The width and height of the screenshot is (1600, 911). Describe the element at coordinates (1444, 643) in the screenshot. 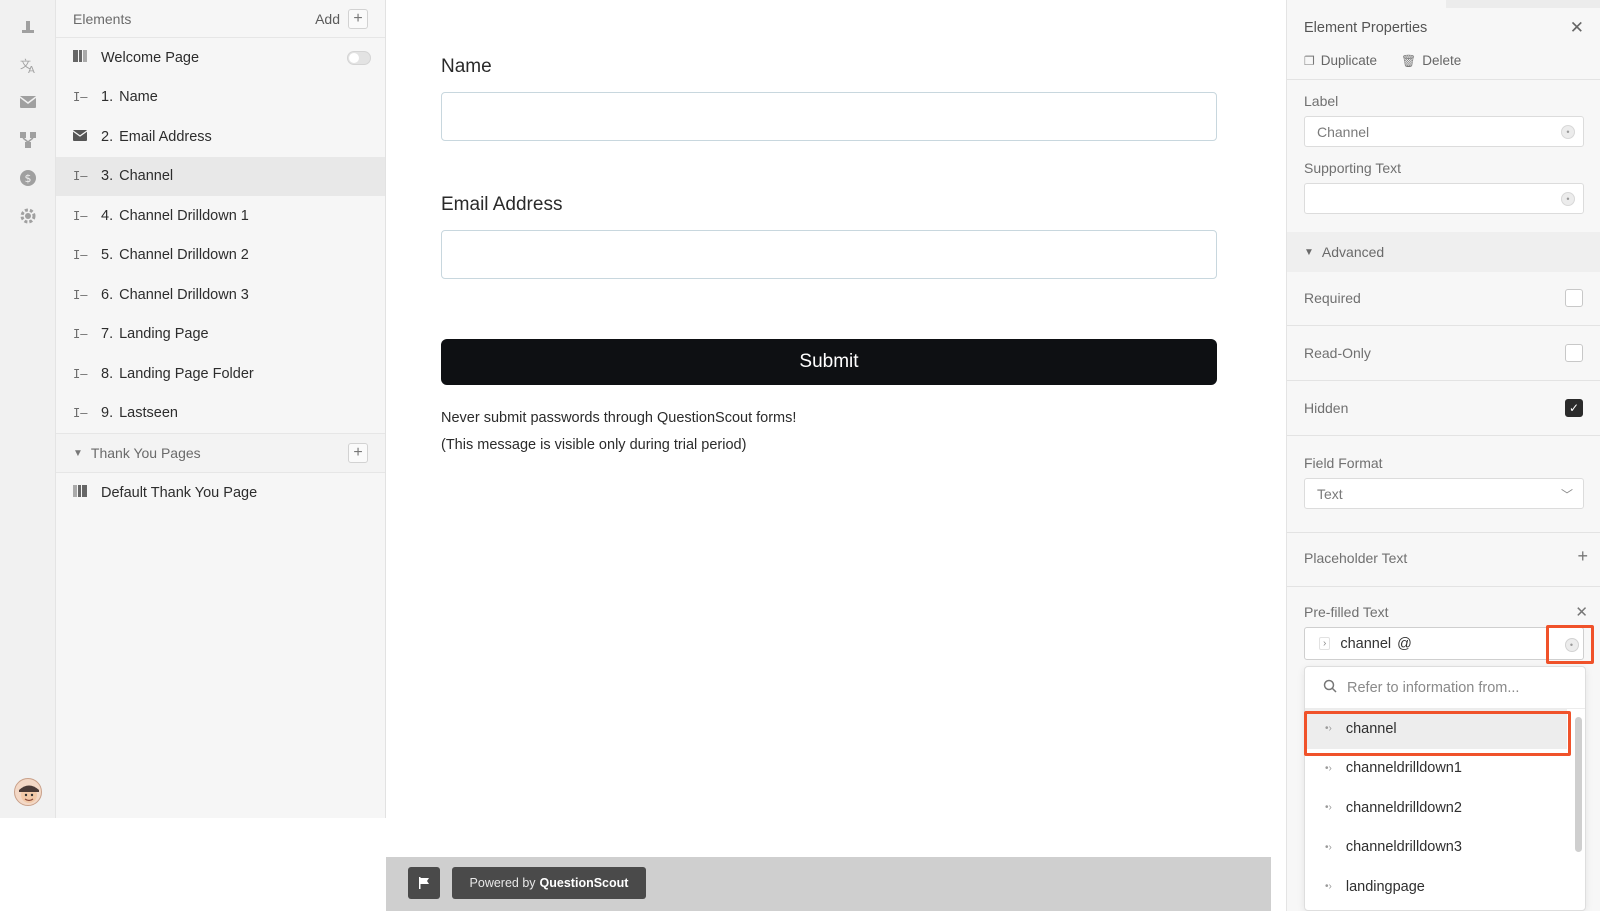

I see `prefilled-text-input: › channel @` at that location.